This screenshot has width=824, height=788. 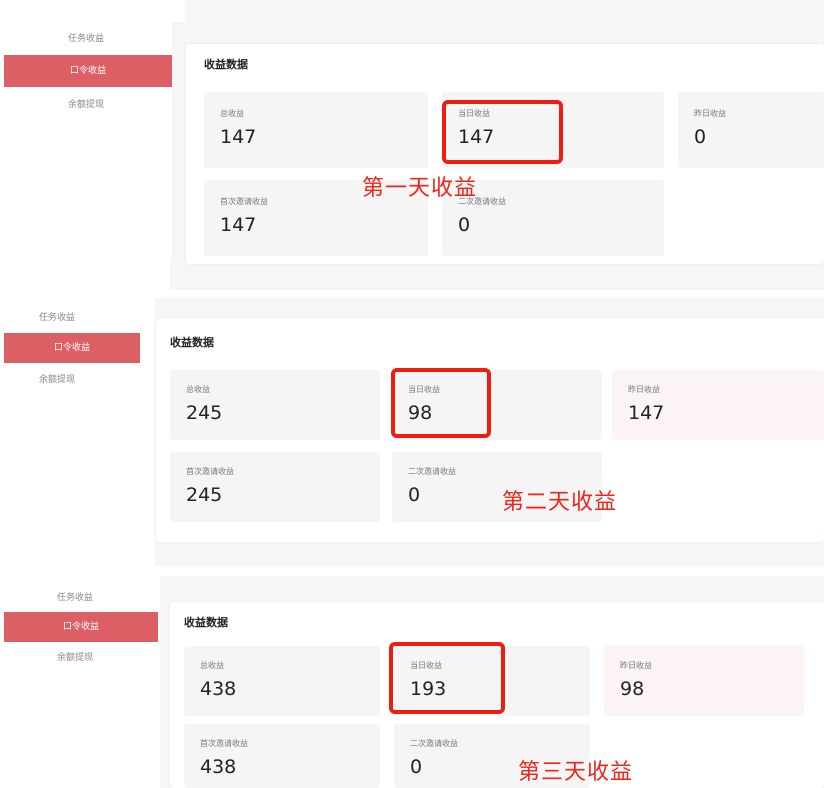 I want to click on stat-card-total: 总收益 245, so click(x=275, y=405).